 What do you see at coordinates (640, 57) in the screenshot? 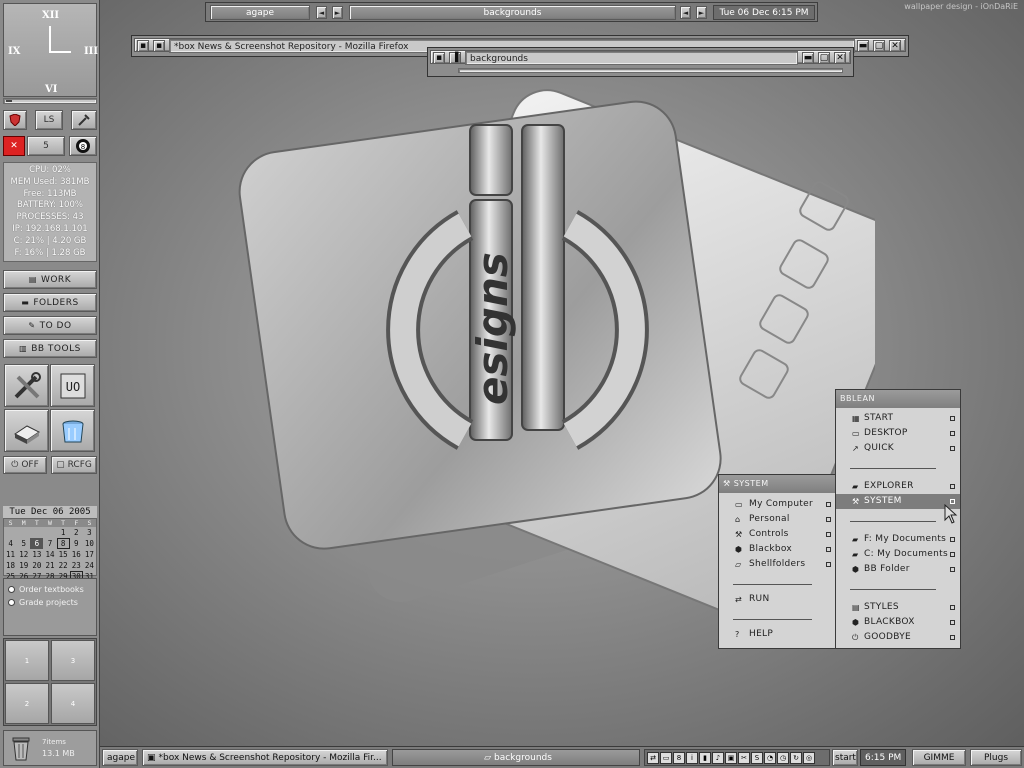
I see `backgrounds-titlebar: ▪ ▐ backgrounds ▬ ▢ ✕` at bounding box center [640, 57].